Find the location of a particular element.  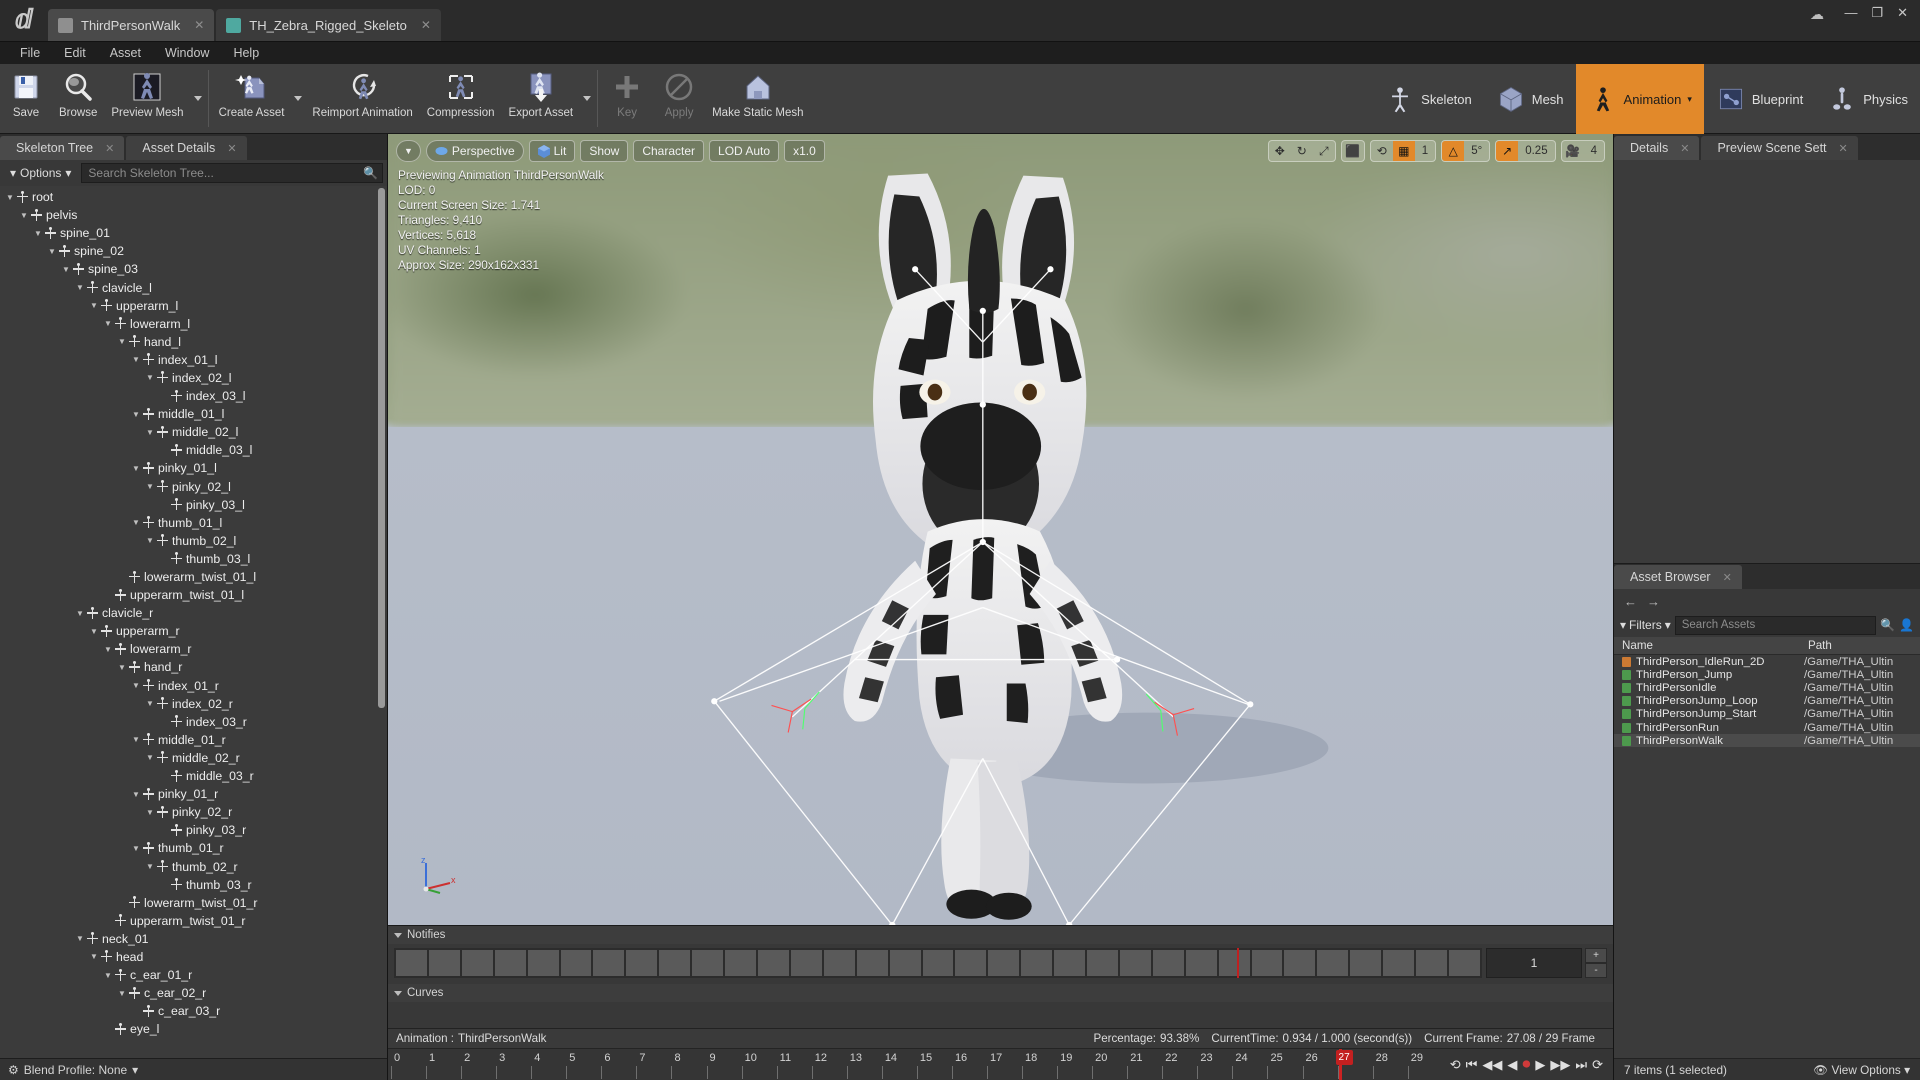

rotation-snap-icon: △ is located at coordinates (1453, 151).